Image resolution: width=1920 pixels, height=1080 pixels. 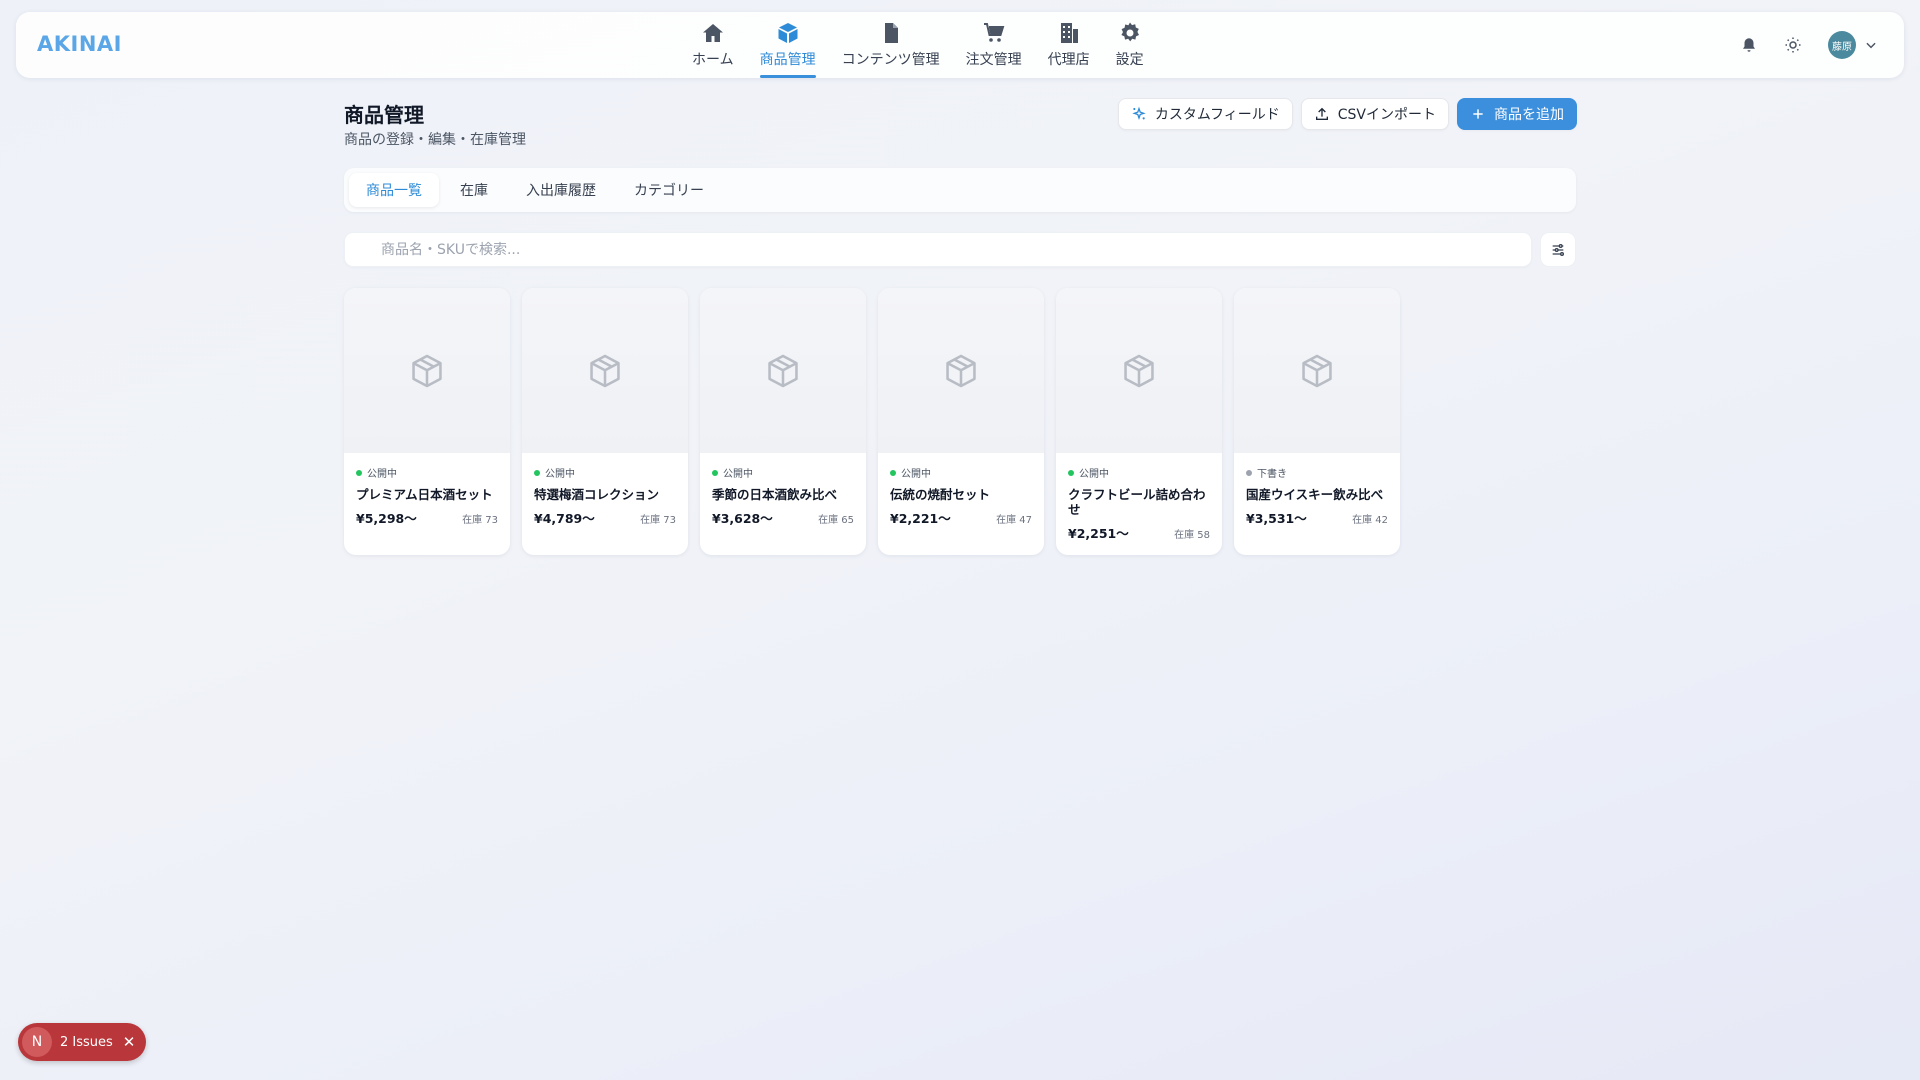 I want to click on nav-item-orders: 注文管理, so click(x=994, y=45).